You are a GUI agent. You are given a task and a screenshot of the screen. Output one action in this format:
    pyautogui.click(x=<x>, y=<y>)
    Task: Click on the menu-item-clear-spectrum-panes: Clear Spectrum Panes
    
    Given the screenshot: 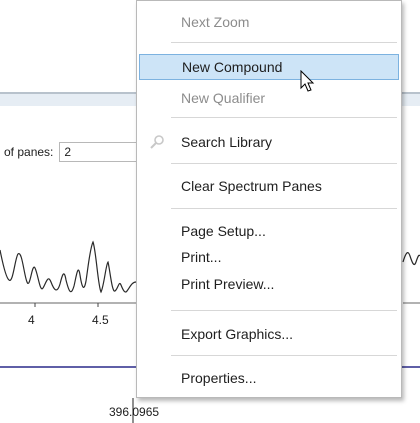 What is the action you would take?
    pyautogui.click(x=269, y=186)
    